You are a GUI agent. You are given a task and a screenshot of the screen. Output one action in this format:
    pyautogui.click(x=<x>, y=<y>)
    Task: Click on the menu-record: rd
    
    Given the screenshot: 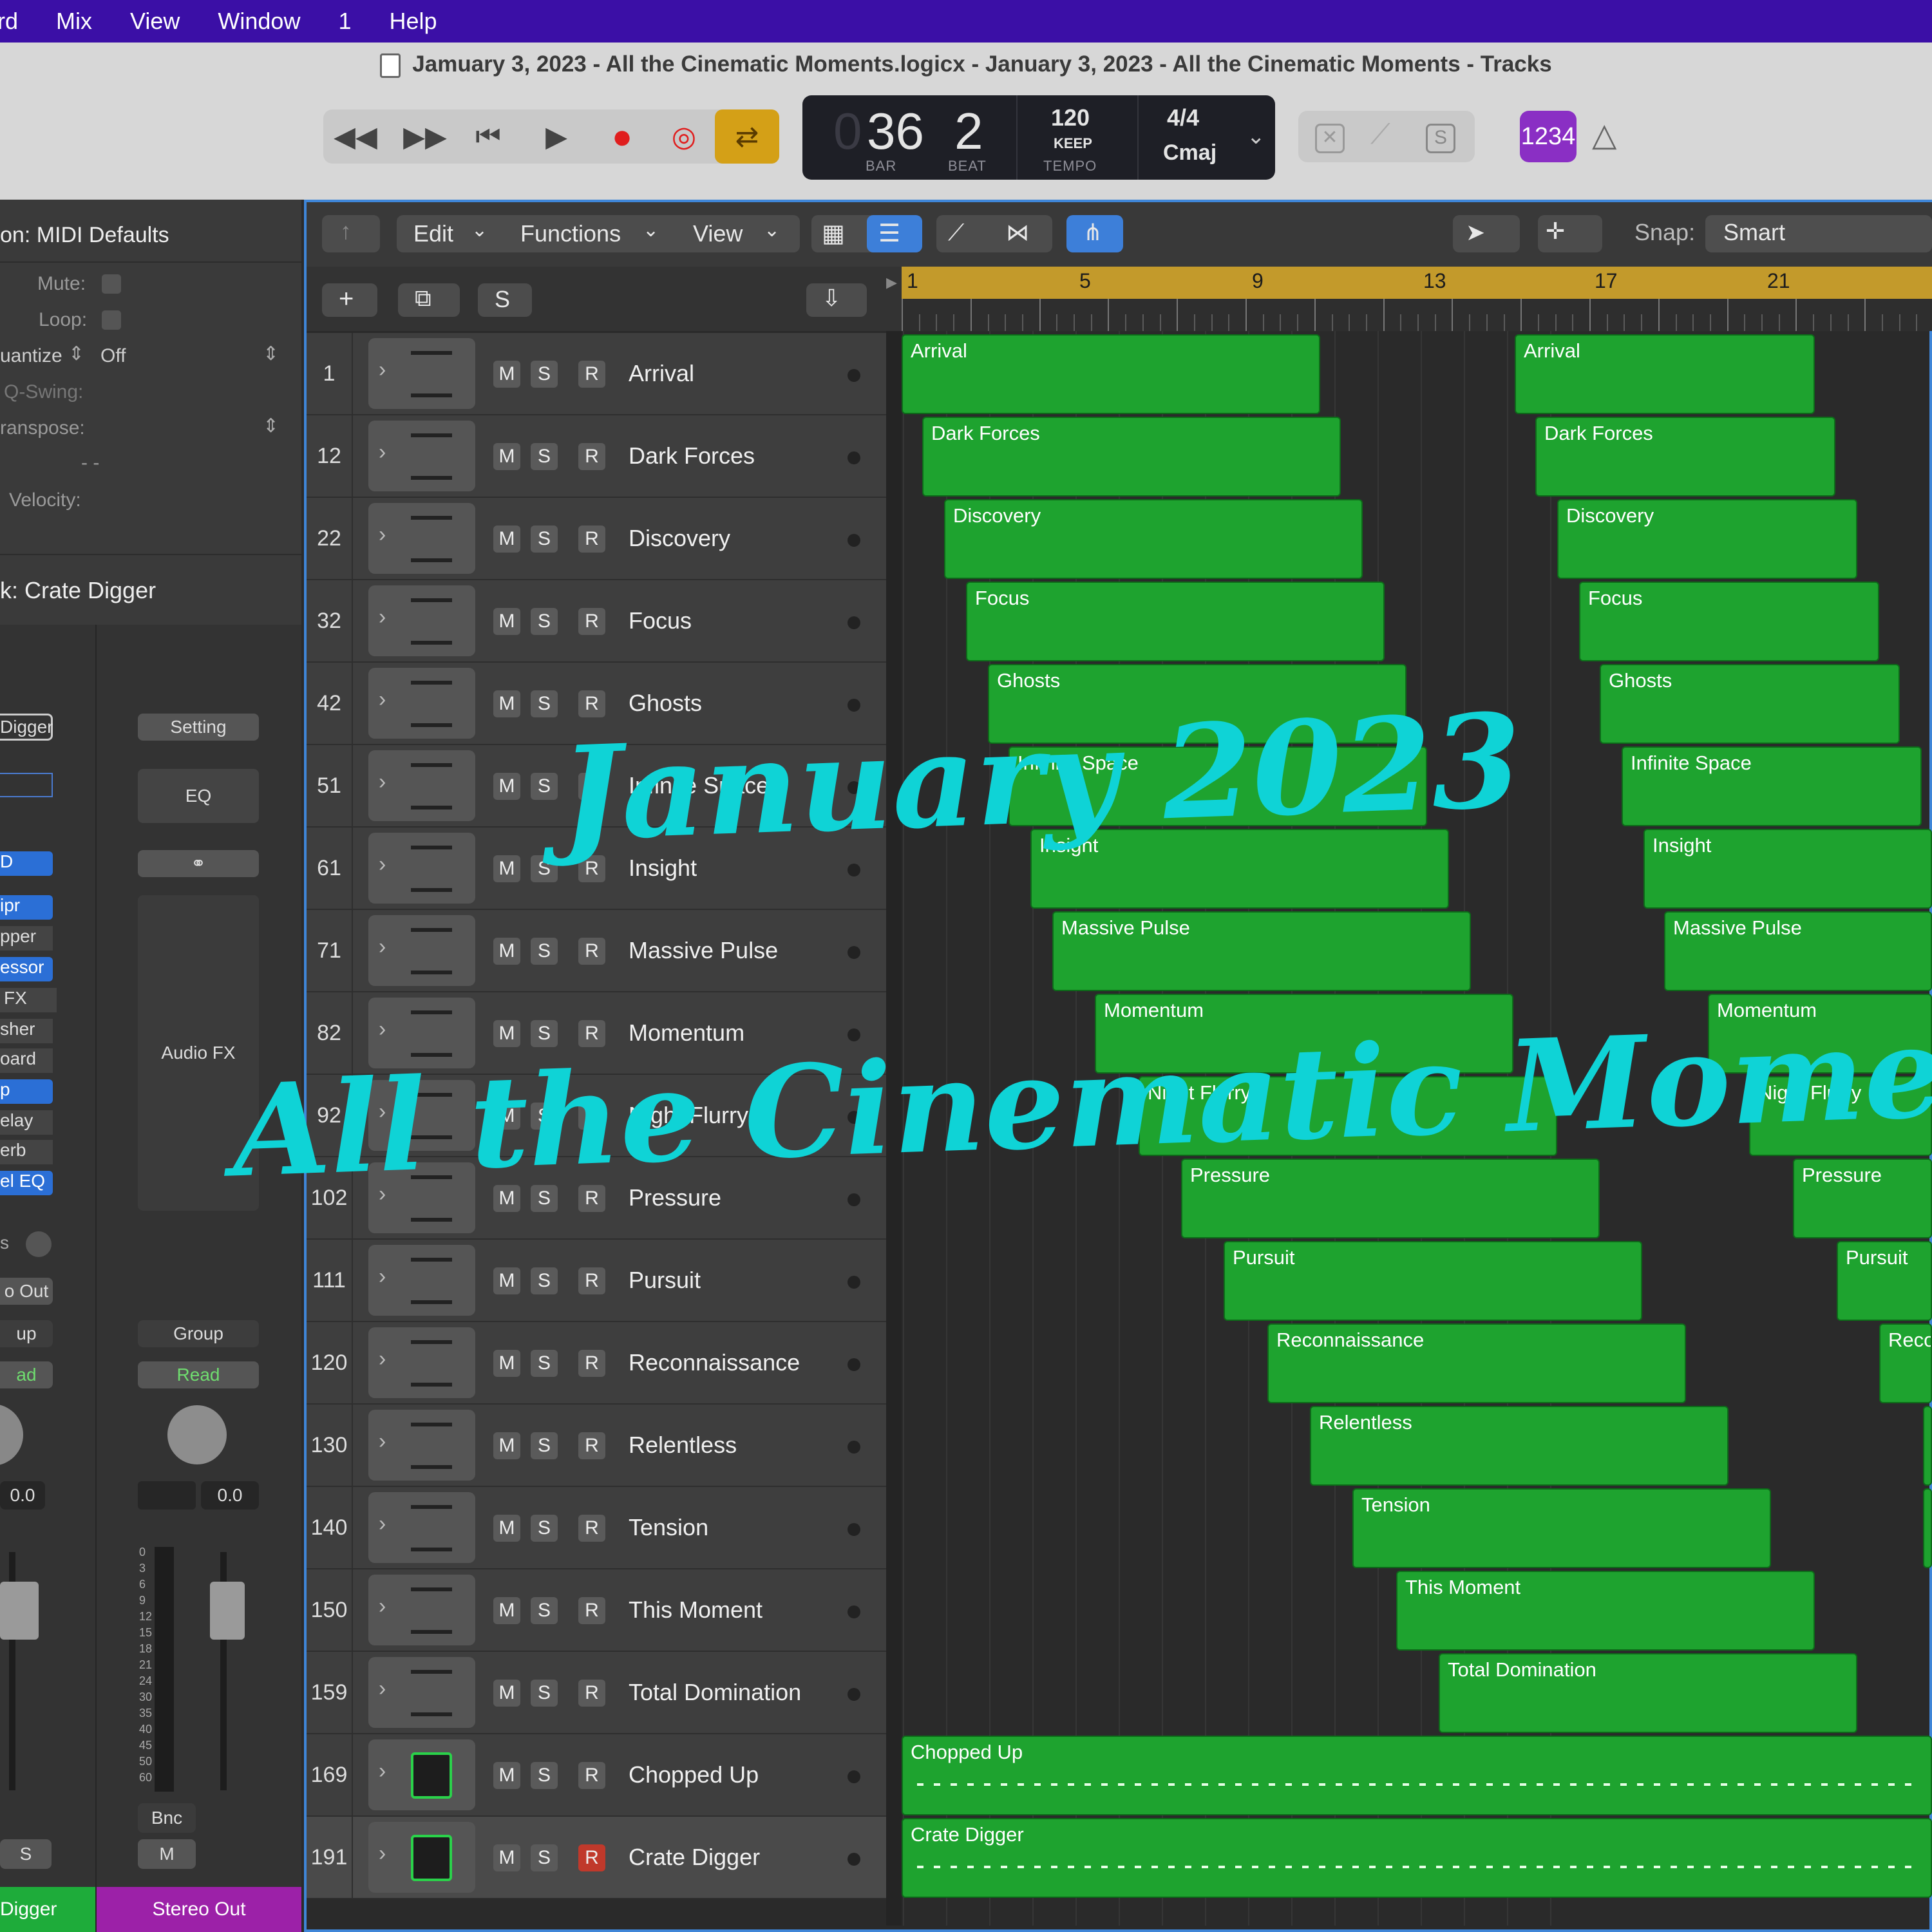 What is the action you would take?
    pyautogui.click(x=9, y=22)
    